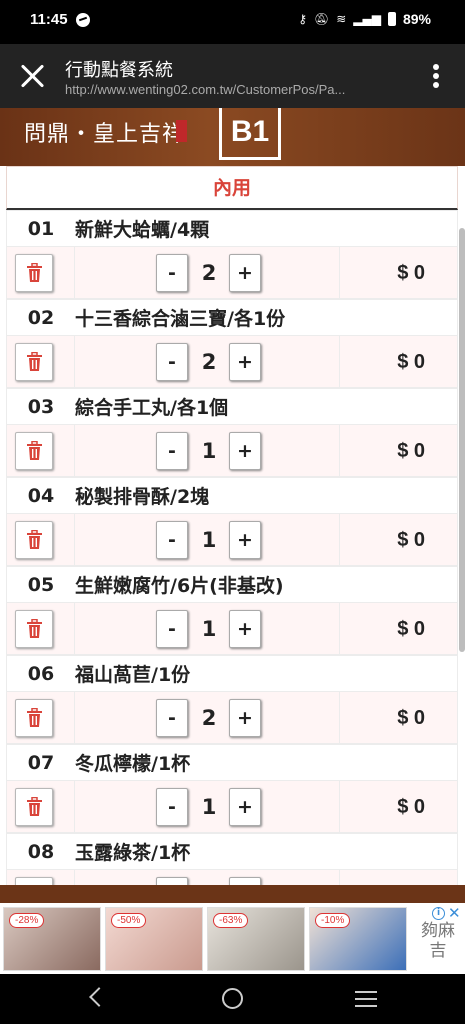 The height and width of the screenshot is (1024, 465). I want to click on footer-band, so click(232, 894).